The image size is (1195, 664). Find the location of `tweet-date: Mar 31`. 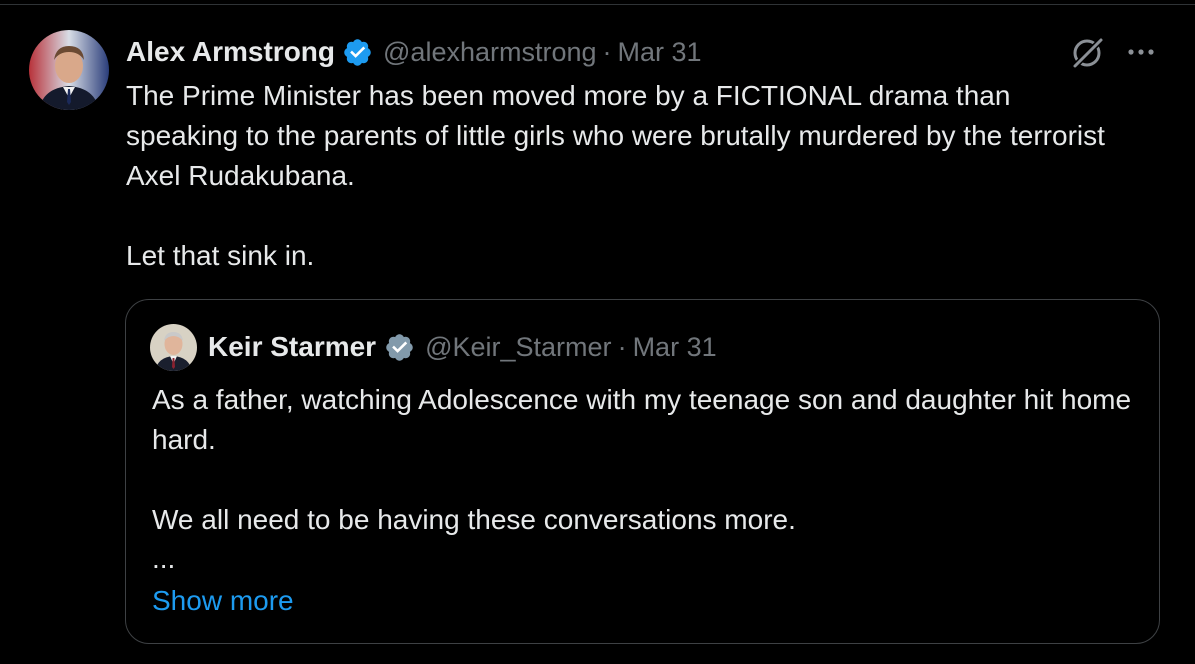

tweet-date: Mar 31 is located at coordinates (660, 52).